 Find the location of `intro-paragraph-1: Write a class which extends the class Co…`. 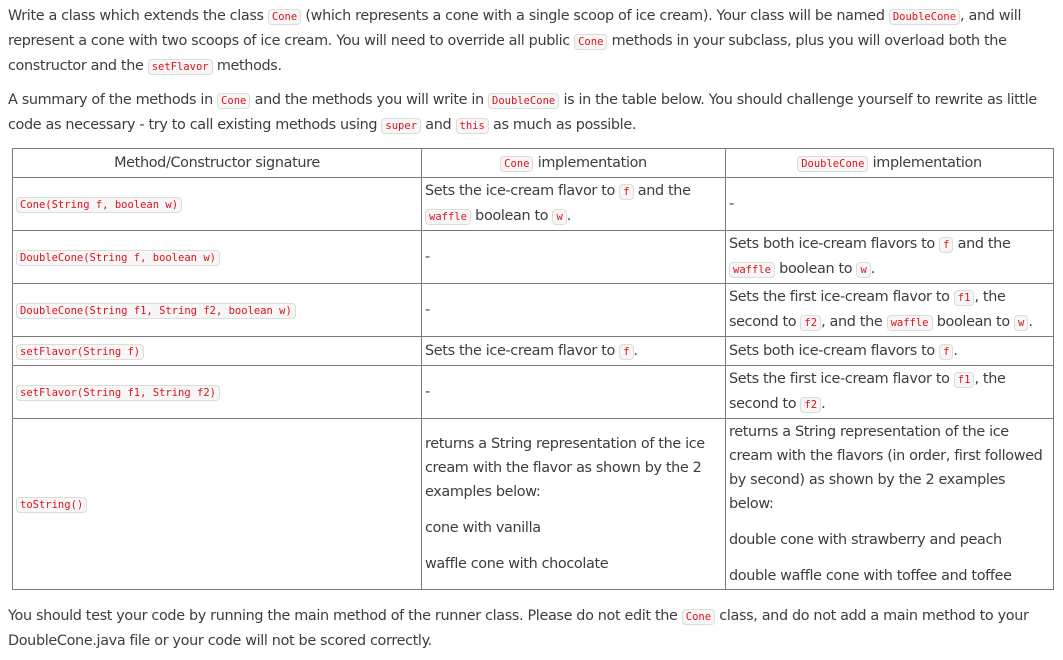

intro-paragraph-1: Write a class which extends the class Co… is located at coordinates (515, 41).